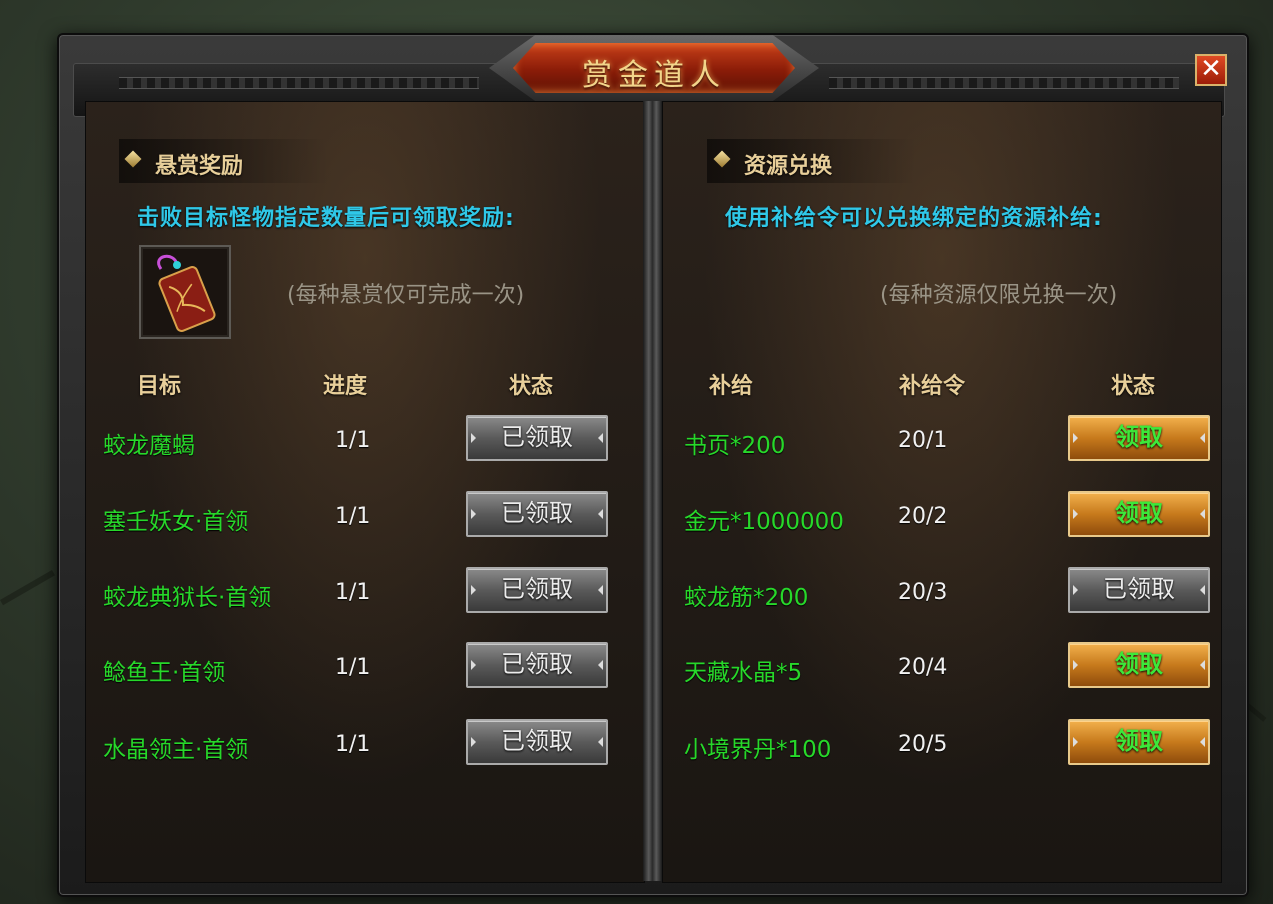 The image size is (1273, 904). What do you see at coordinates (176, 522) in the screenshot?
I see `target-name: 塞壬妖女·首领` at bounding box center [176, 522].